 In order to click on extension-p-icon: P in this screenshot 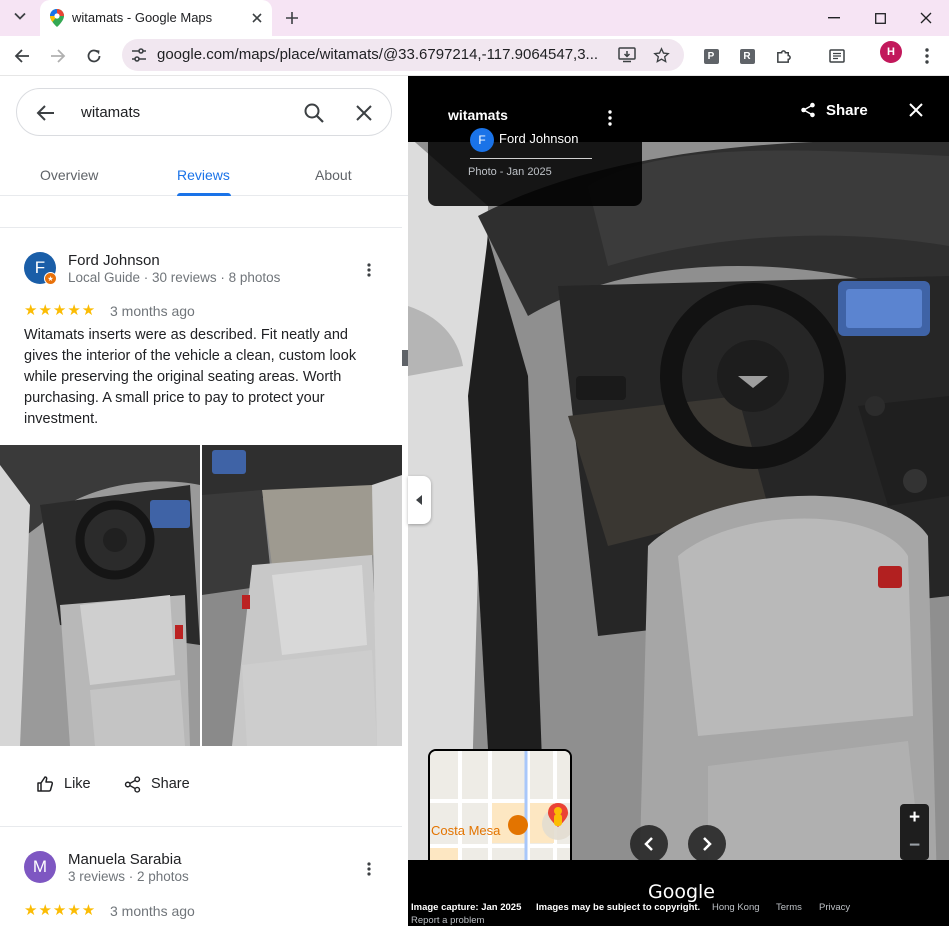, I will do `click(711, 56)`.